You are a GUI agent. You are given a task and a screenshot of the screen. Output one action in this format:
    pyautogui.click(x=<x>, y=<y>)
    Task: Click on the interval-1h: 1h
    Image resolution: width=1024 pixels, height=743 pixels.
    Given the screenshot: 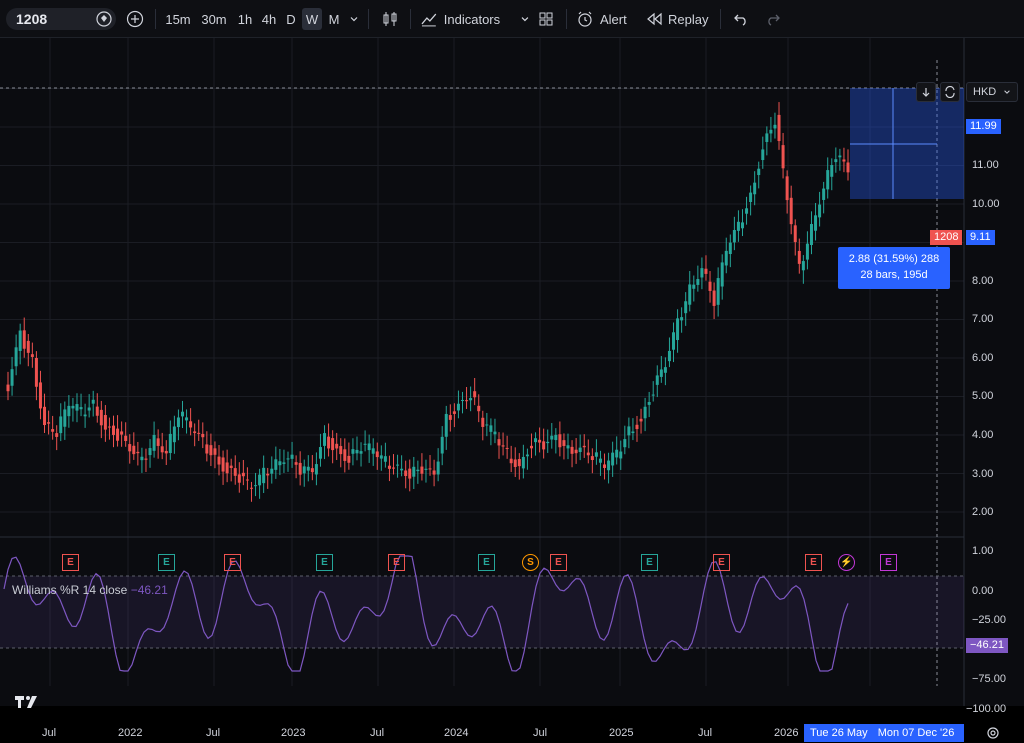 What is the action you would take?
    pyautogui.click(x=245, y=19)
    